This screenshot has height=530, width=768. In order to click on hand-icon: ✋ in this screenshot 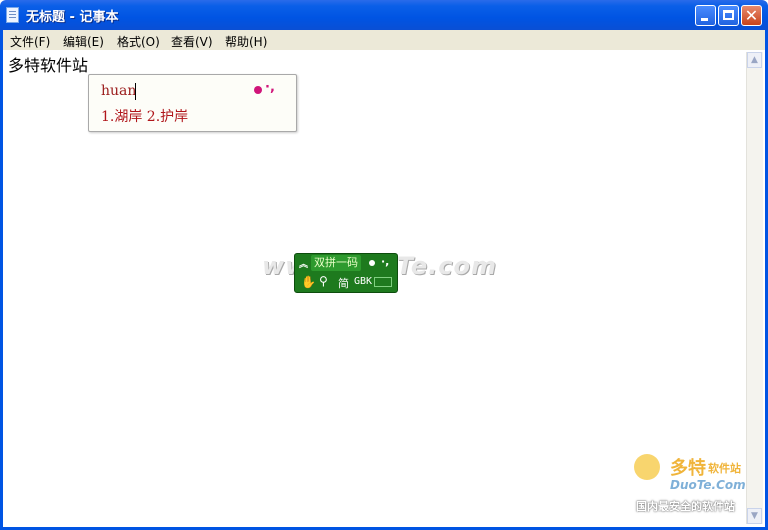, I will do `click(308, 282)`.